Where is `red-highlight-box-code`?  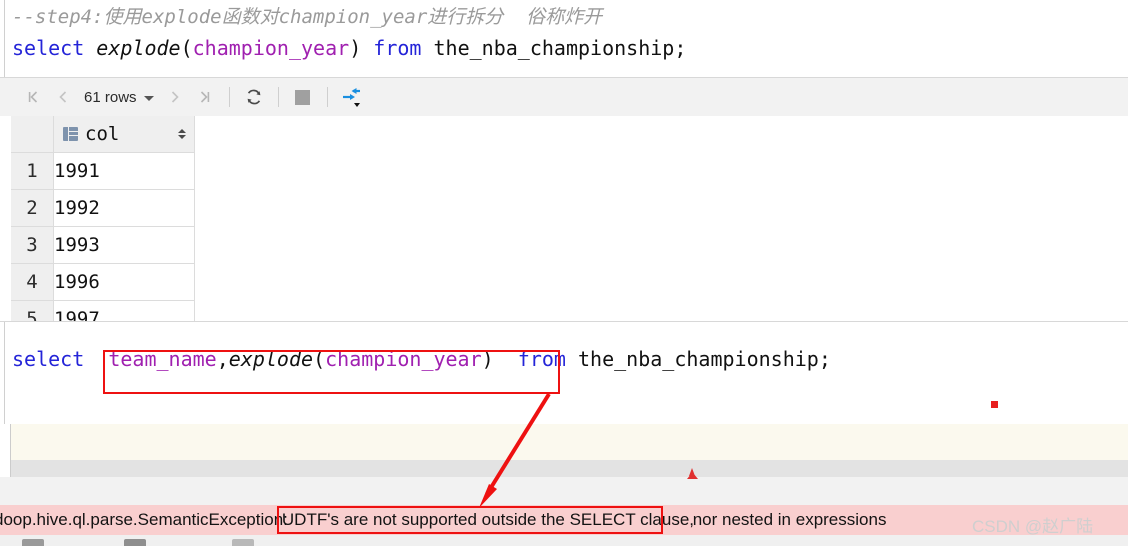 red-highlight-box-code is located at coordinates (331, 372).